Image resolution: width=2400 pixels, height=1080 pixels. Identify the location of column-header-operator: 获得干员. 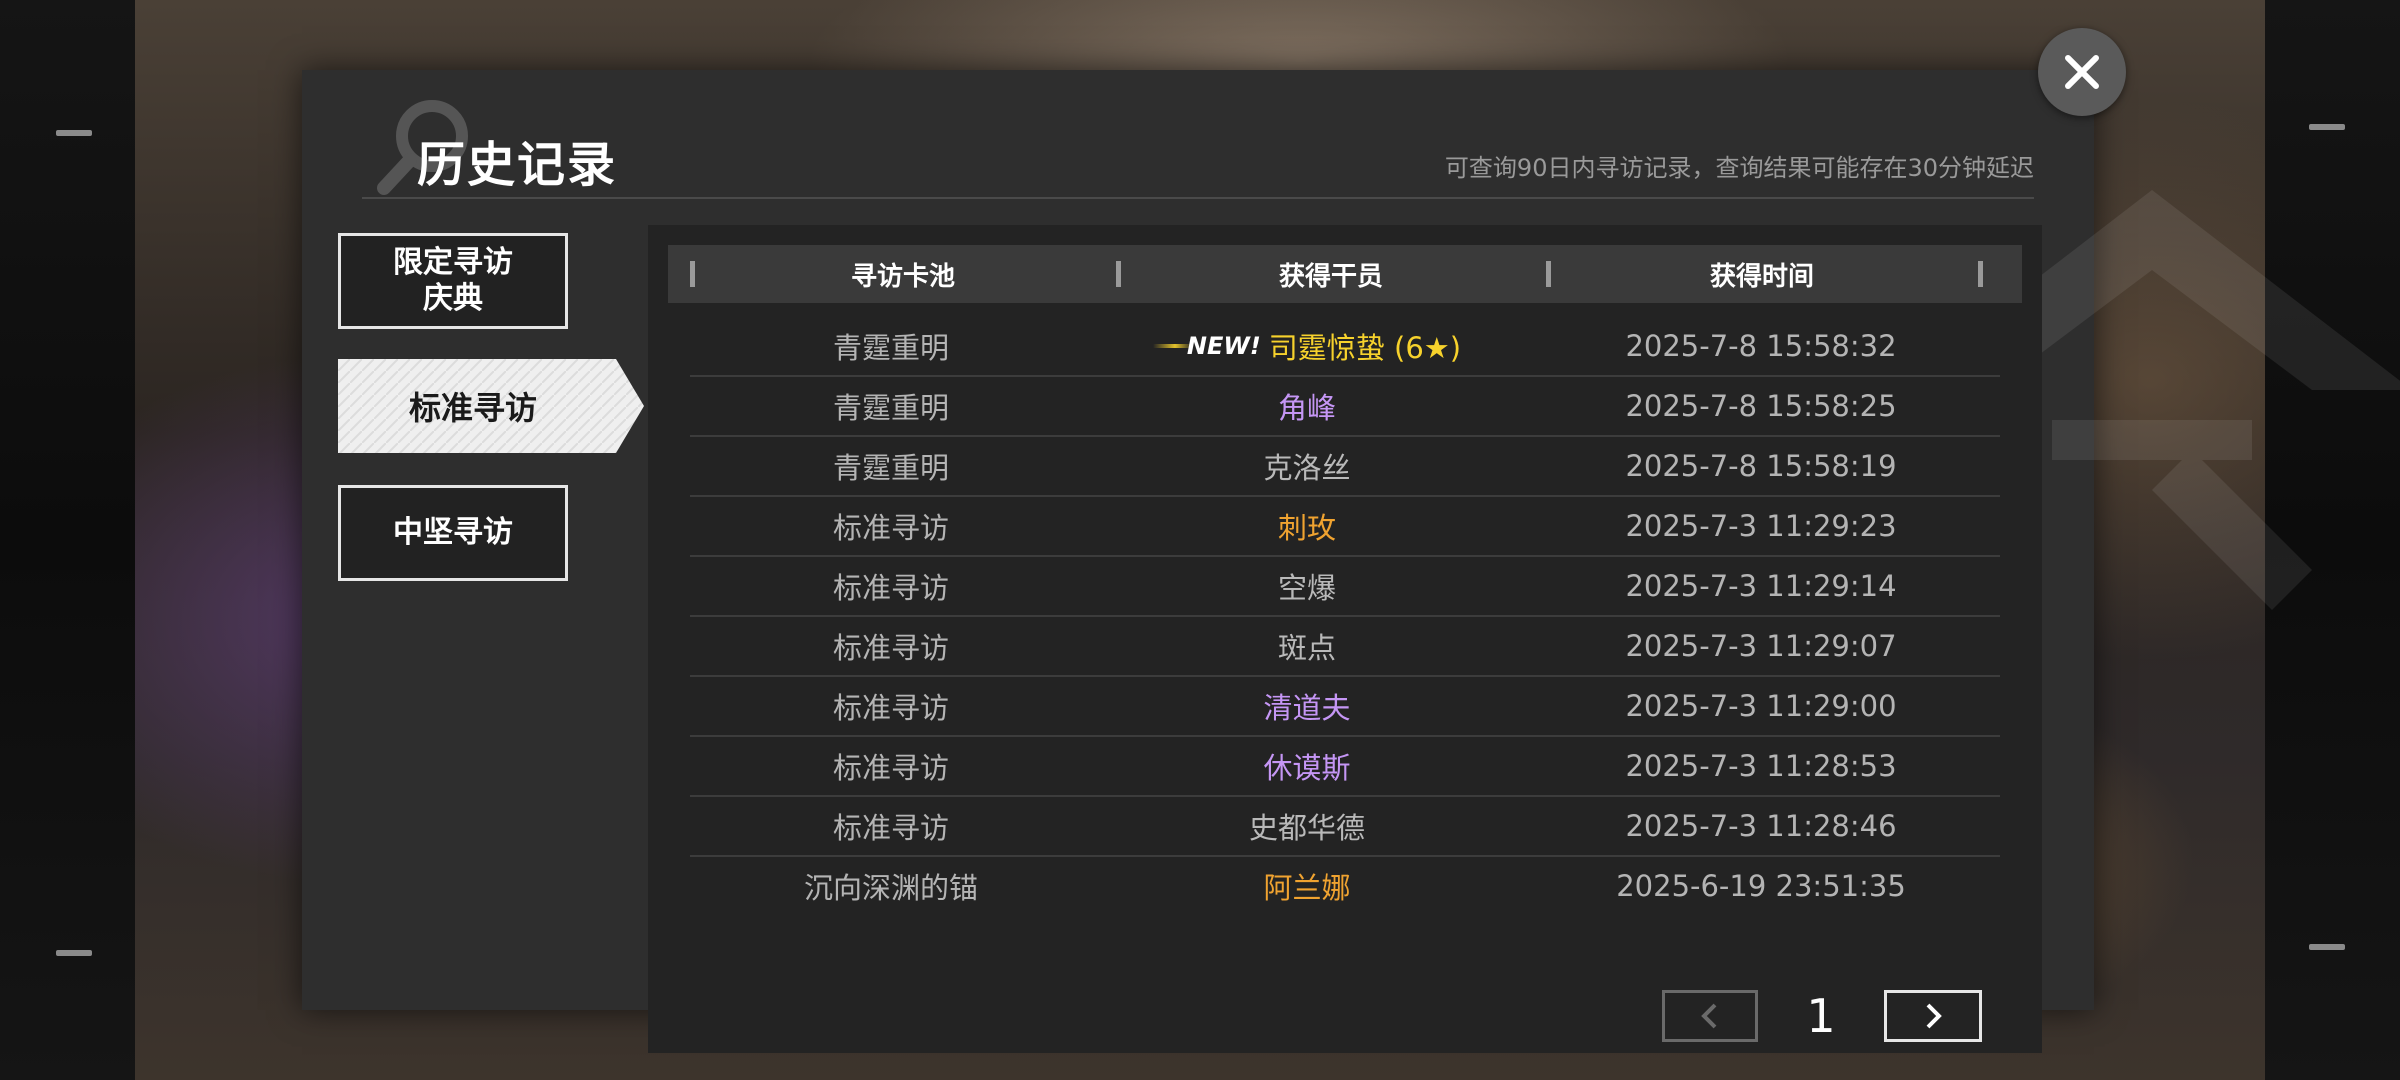
(1330, 276).